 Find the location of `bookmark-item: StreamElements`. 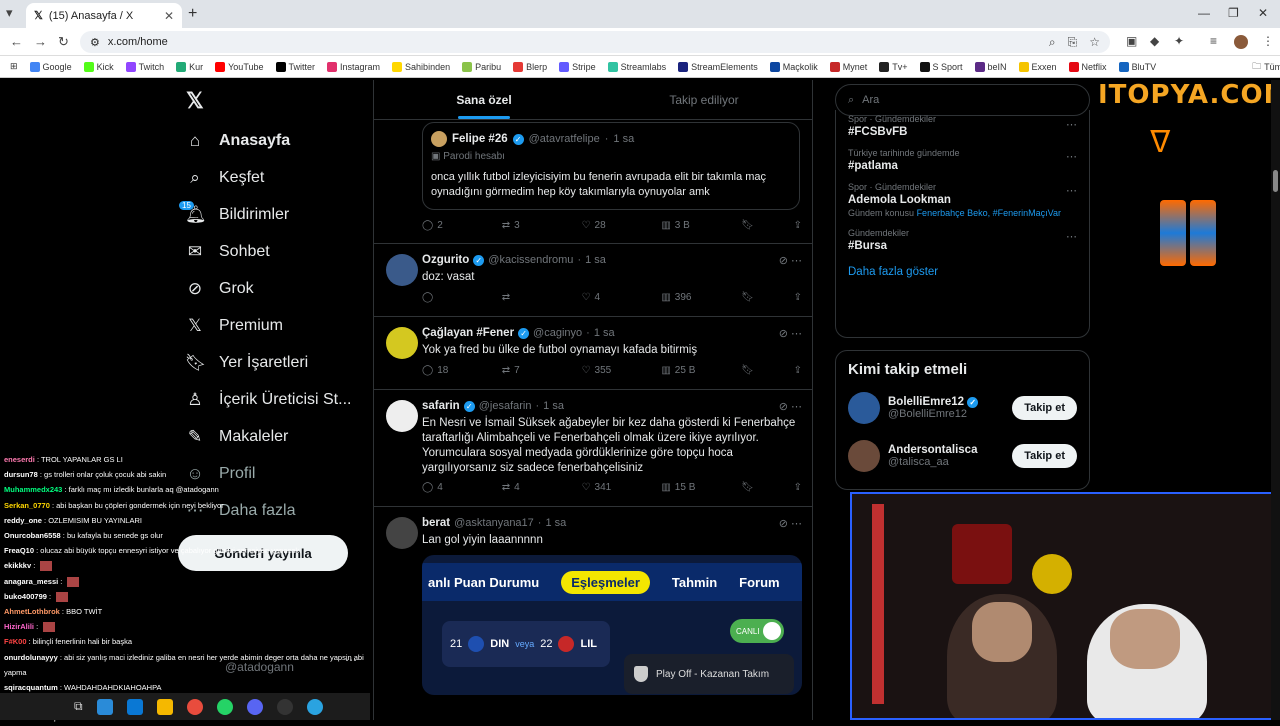

bookmark-item: StreamElements is located at coordinates (718, 66).